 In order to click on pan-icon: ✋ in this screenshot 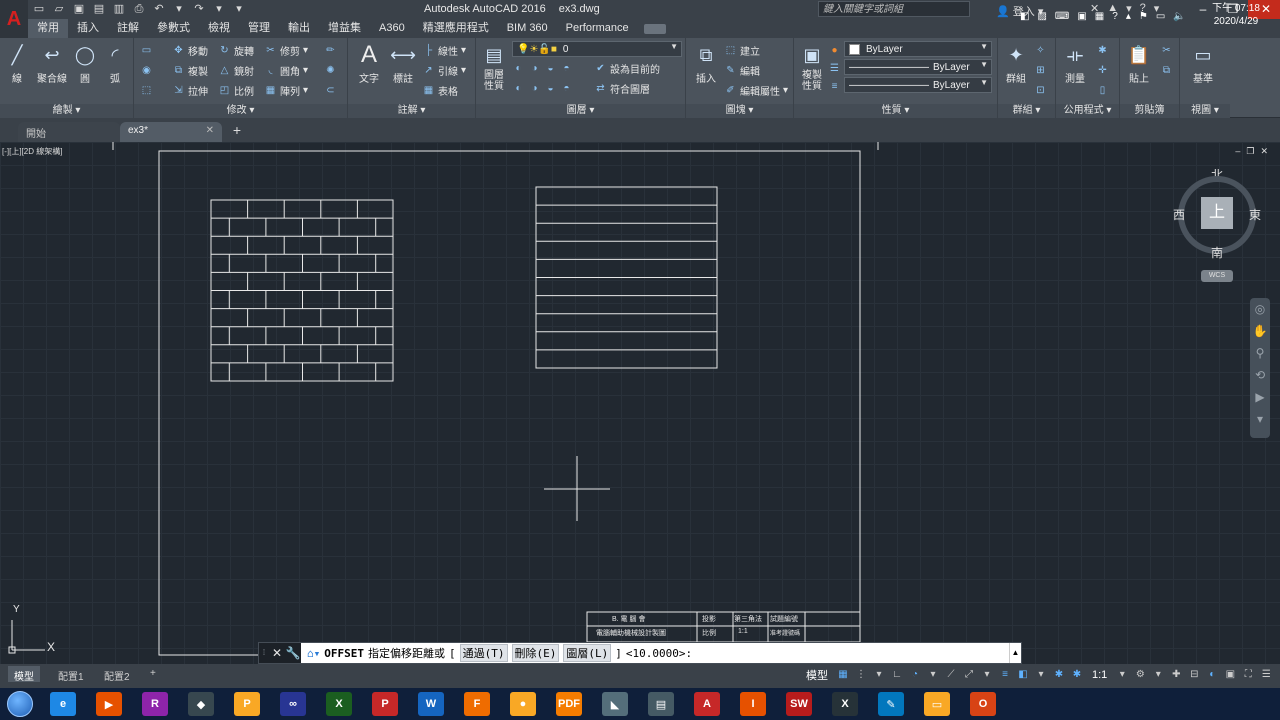, I will do `click(1260, 331)`.